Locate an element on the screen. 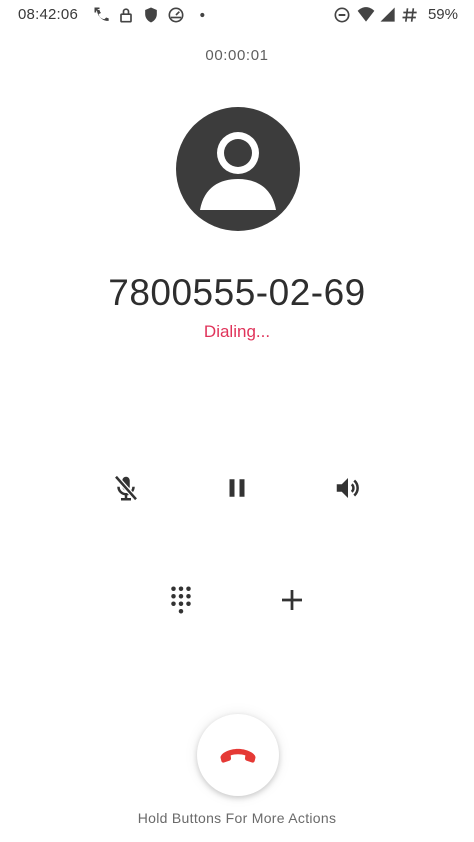 Image resolution: width=474 pixels, height=842 pixels. add-call-icon is located at coordinates (292, 600).